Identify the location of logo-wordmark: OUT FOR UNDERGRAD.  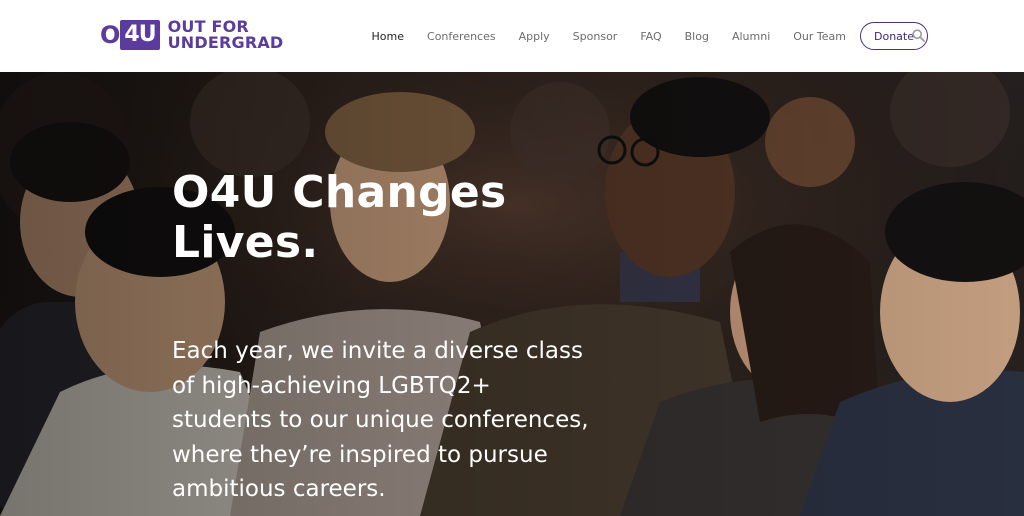
(226, 35).